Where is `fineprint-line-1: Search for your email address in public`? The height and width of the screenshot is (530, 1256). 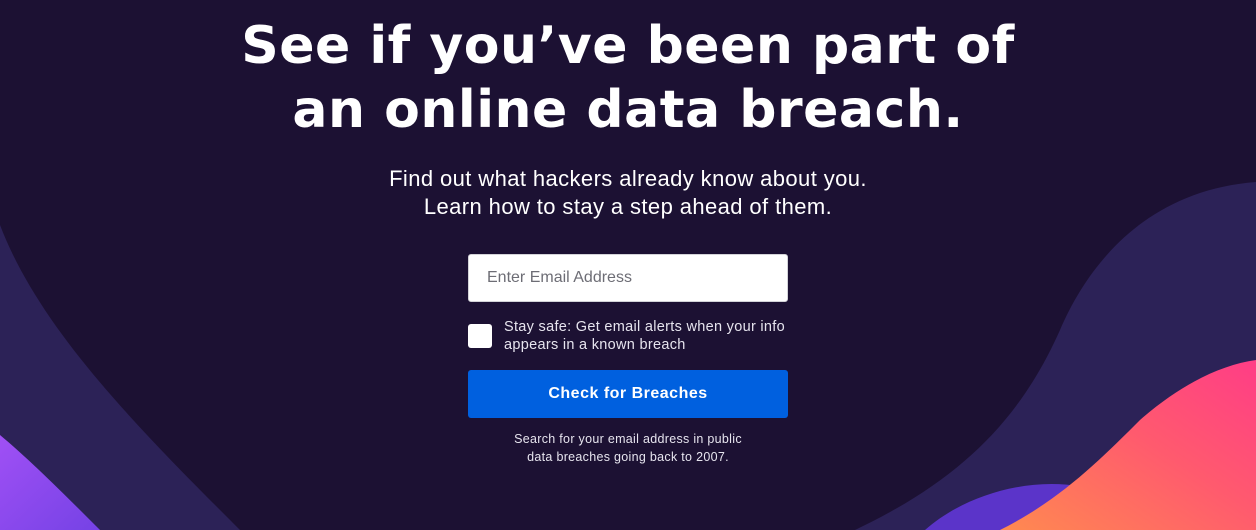 fineprint-line-1: Search for your email address in public is located at coordinates (628, 439).